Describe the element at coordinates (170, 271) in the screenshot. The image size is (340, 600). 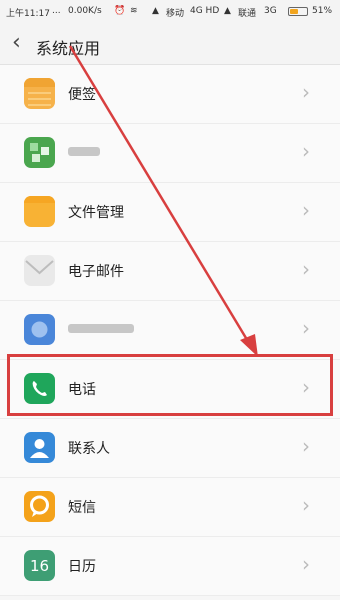
I see `list-item-email: 电子邮件 ›` at that location.